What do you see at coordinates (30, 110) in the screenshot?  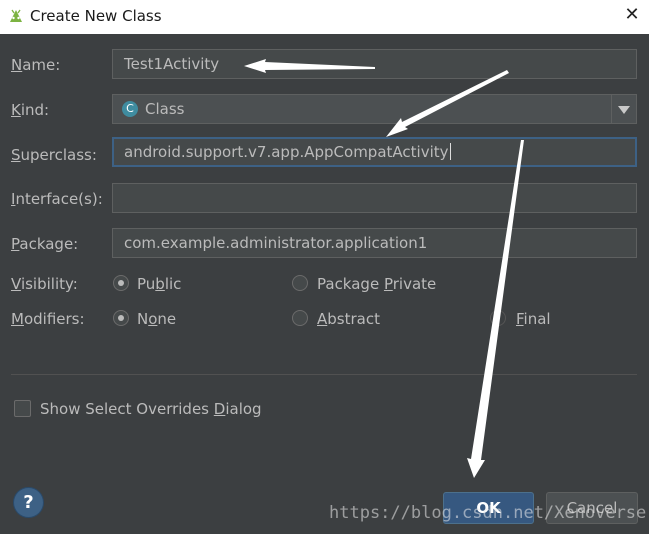 I see `kind-label: Kind:` at bounding box center [30, 110].